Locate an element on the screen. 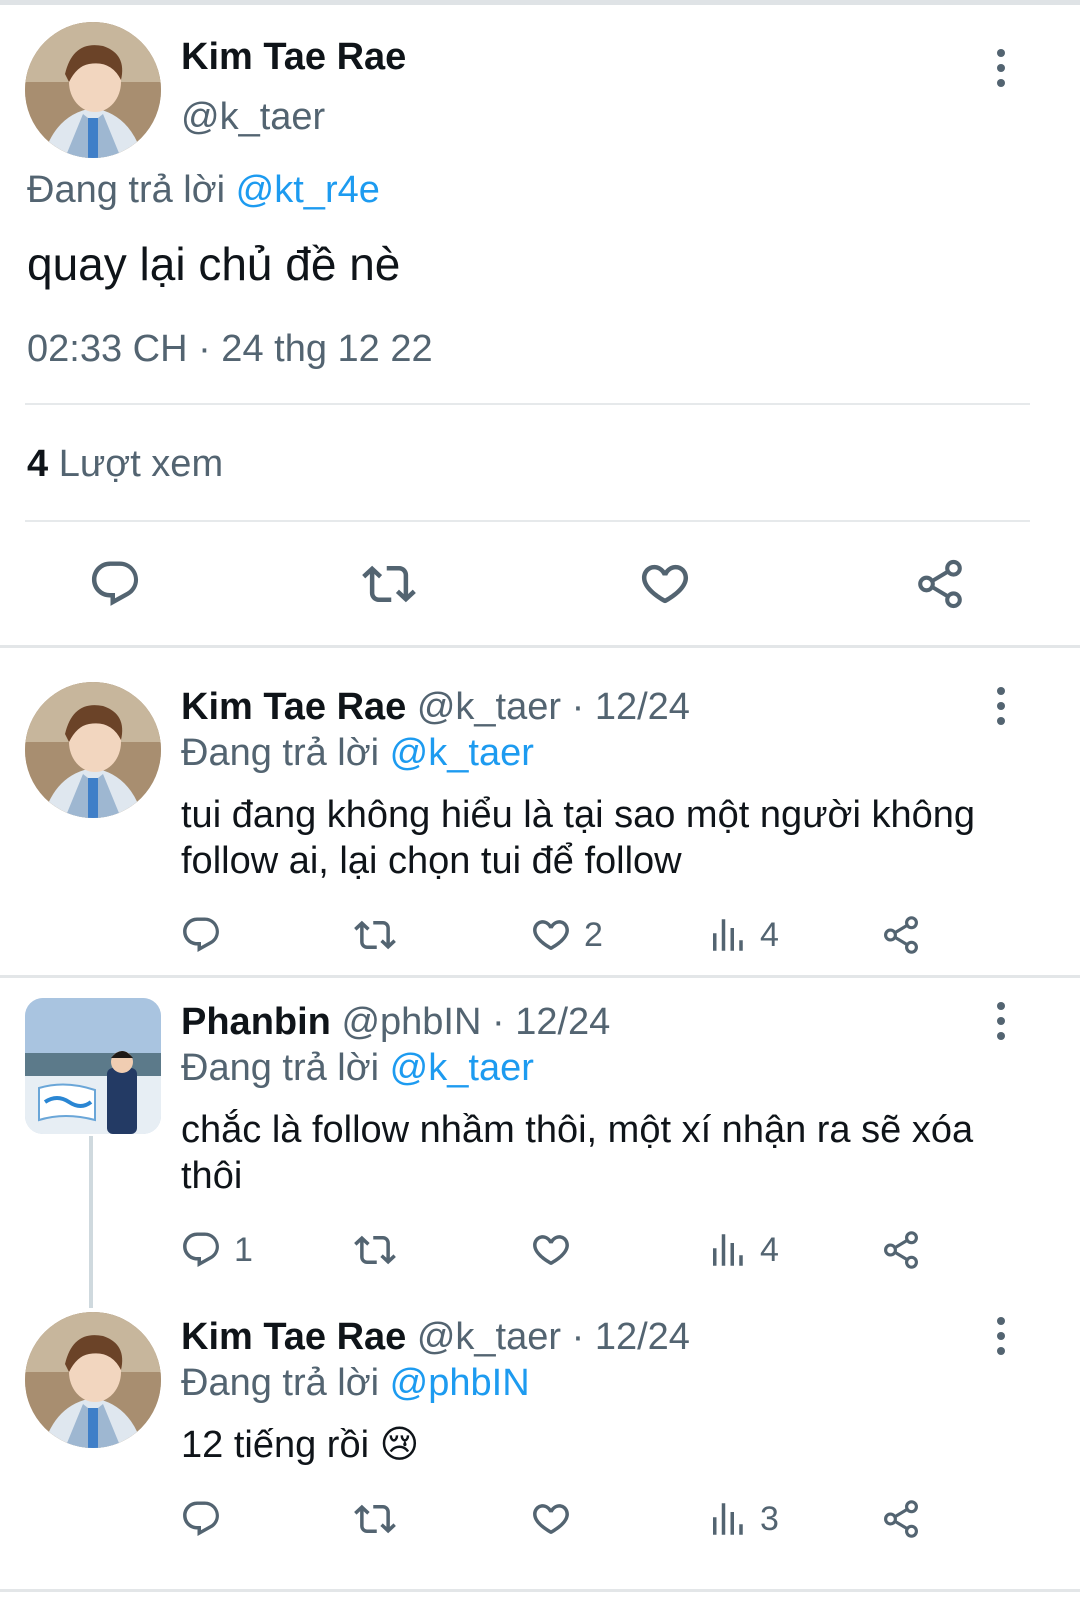 The image size is (1080, 1605). like-count: 2 is located at coordinates (593, 934).